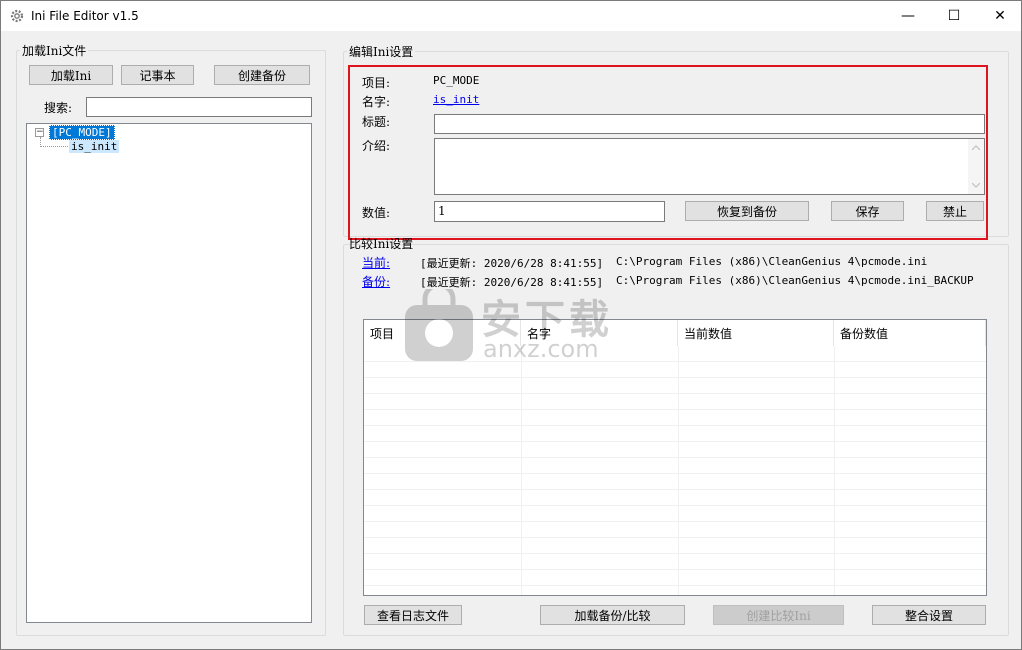 This screenshot has width=1022, height=650. Describe the element at coordinates (55, 146) in the screenshot. I see `tree-line` at that location.